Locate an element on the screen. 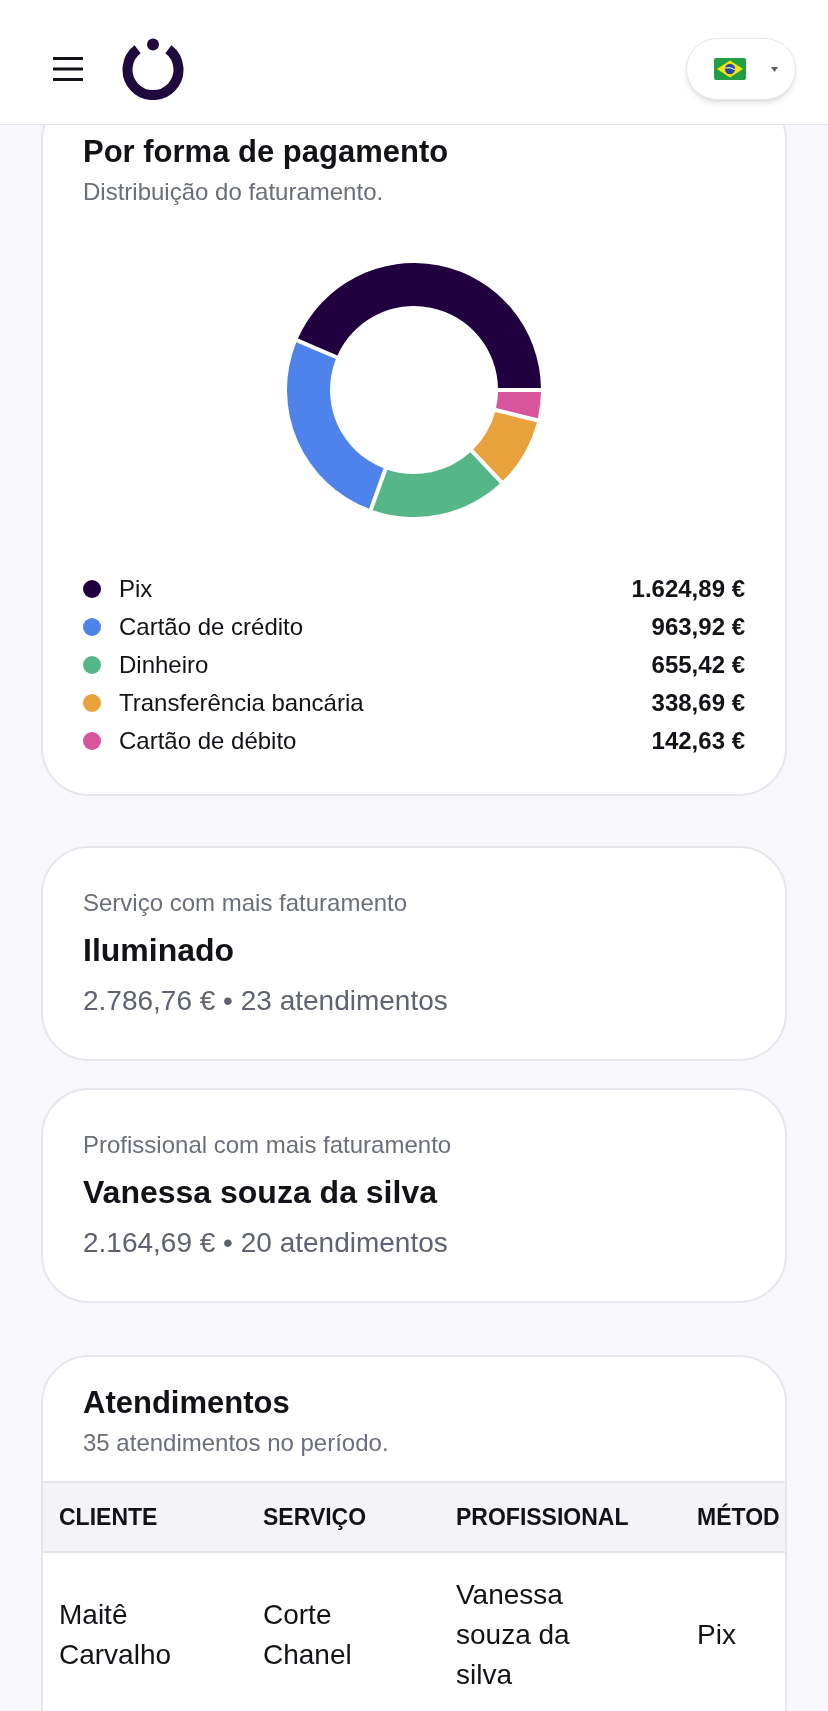 The height and width of the screenshot is (1711, 828). highlight-label: Serviço com mais faturamento is located at coordinates (245, 903).